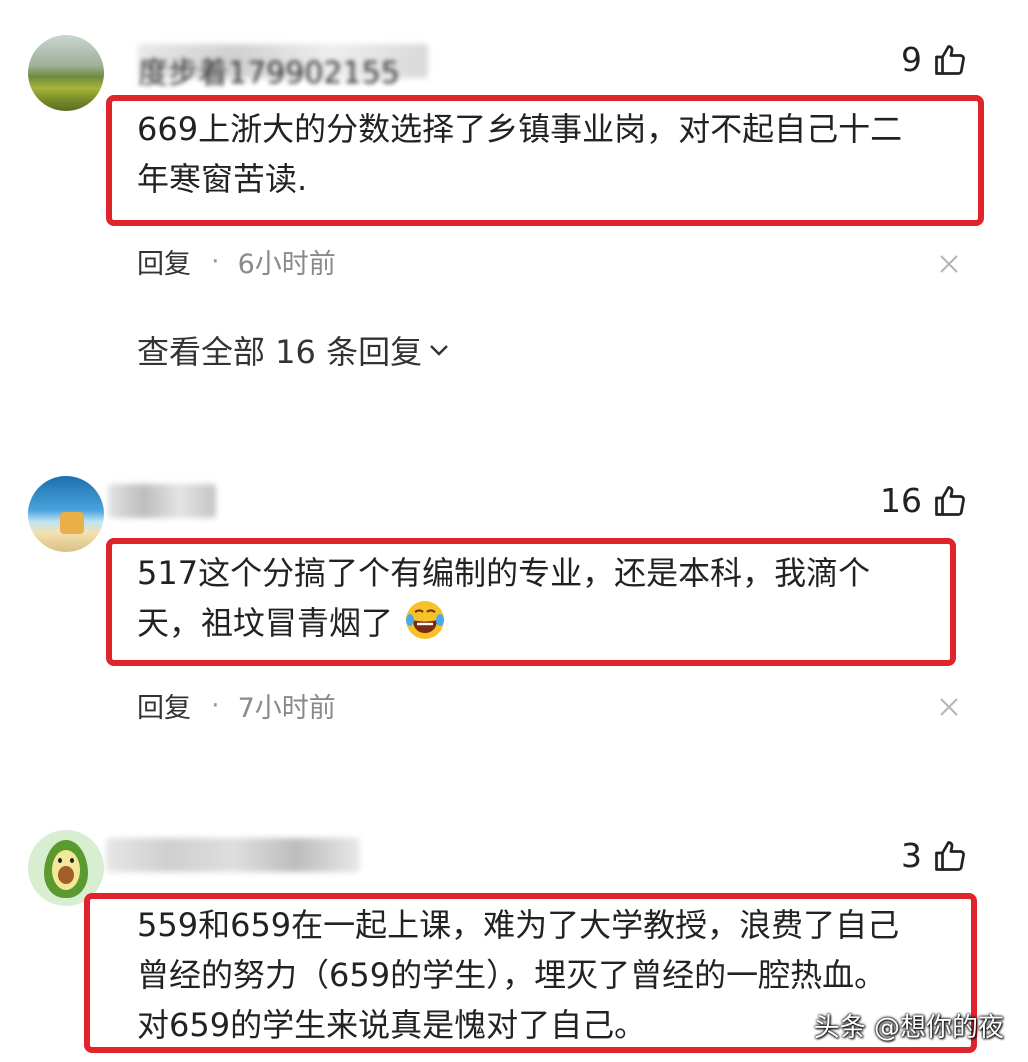  What do you see at coordinates (908, 1028) in the screenshot?
I see `watermark: 头条 @想你的夜` at bounding box center [908, 1028].